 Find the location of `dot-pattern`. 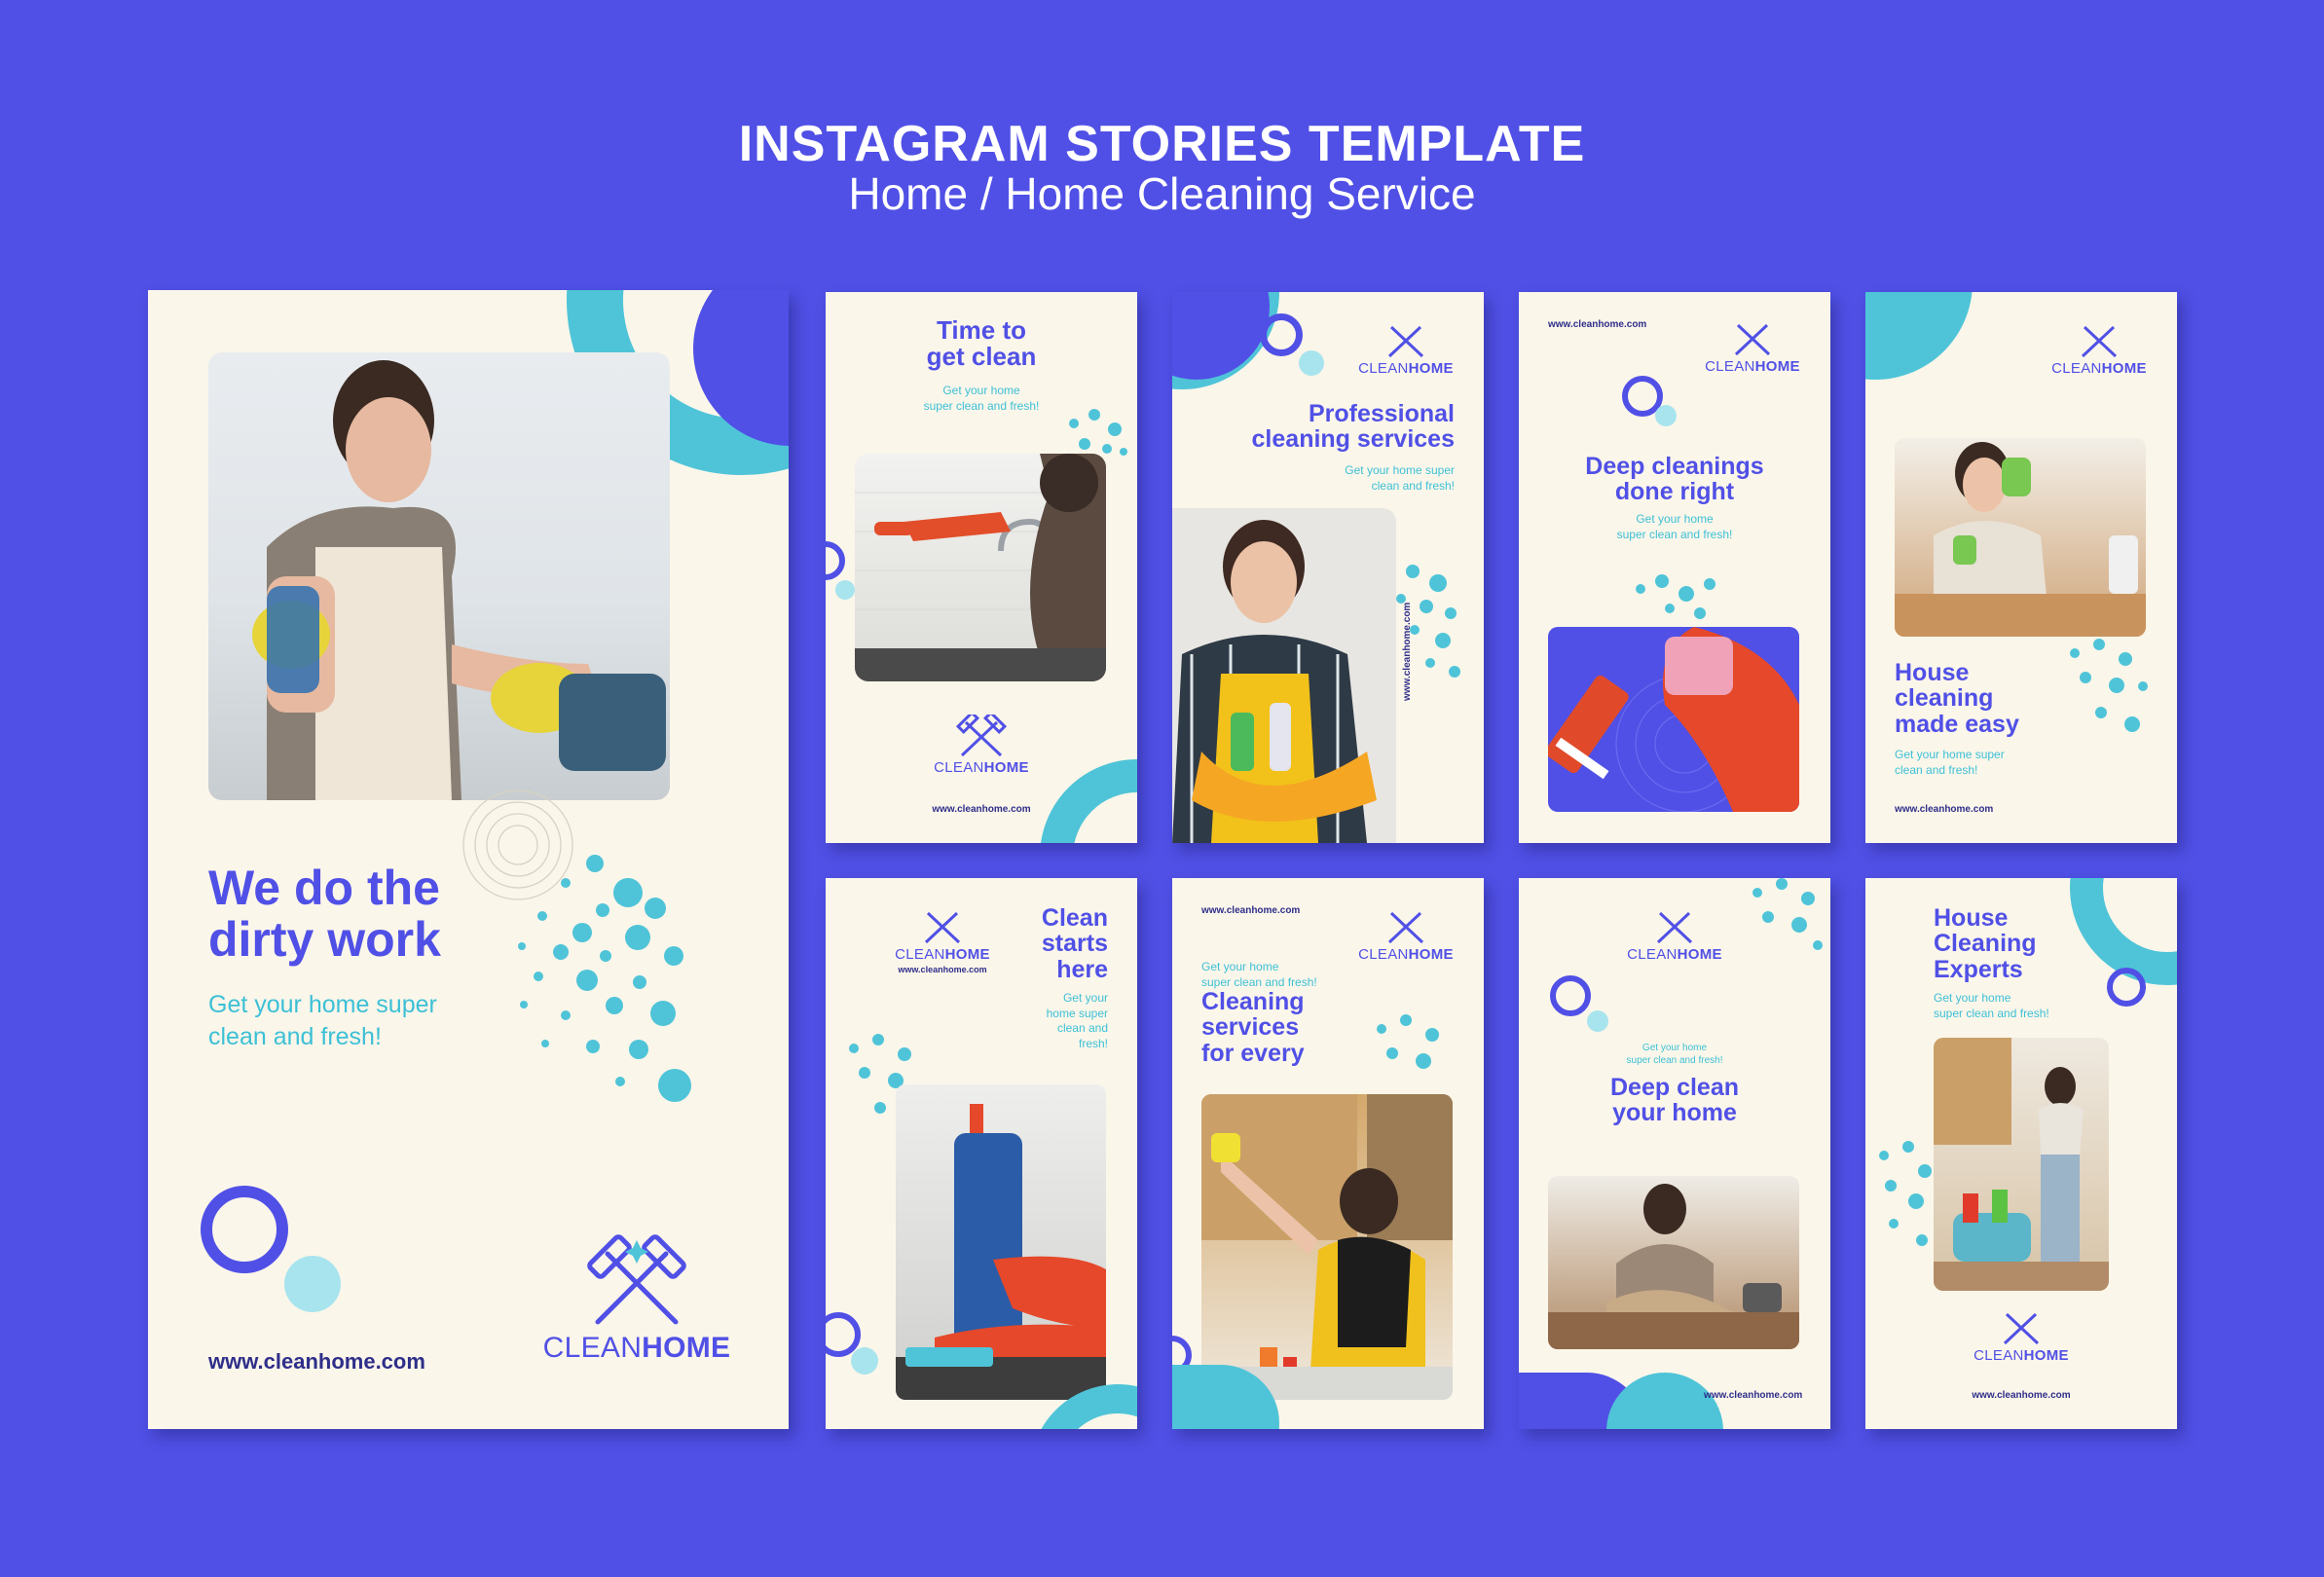

dot-pattern is located at coordinates (615, 986).